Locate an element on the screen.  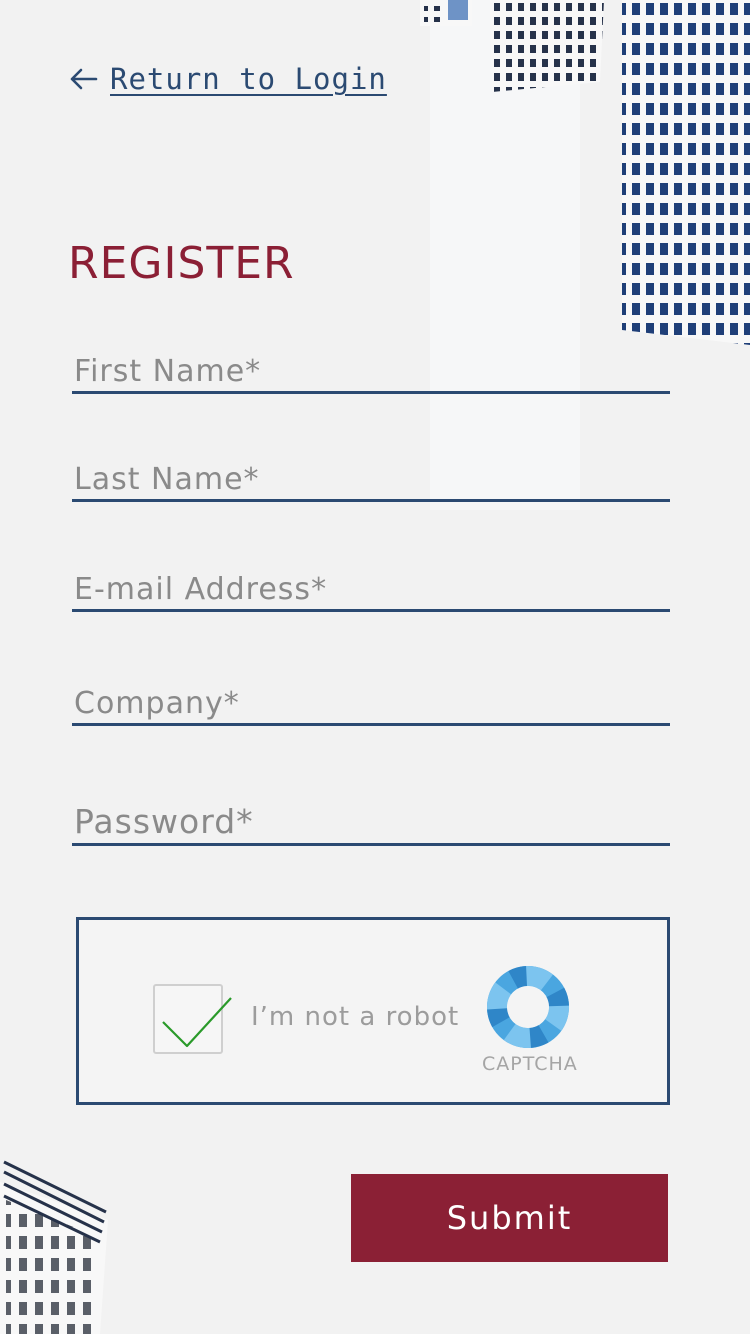
first-name-input is located at coordinates (371, 372).